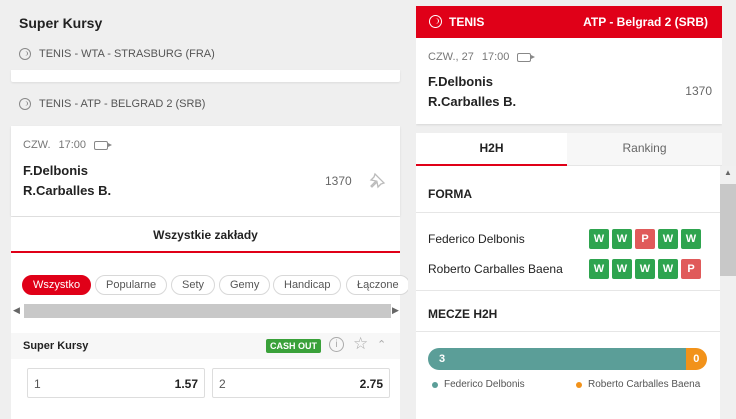 This screenshot has height=419, width=736. Describe the element at coordinates (205, 235) in the screenshot. I see `all-bets-tab: Wszystkie zakłady` at that location.